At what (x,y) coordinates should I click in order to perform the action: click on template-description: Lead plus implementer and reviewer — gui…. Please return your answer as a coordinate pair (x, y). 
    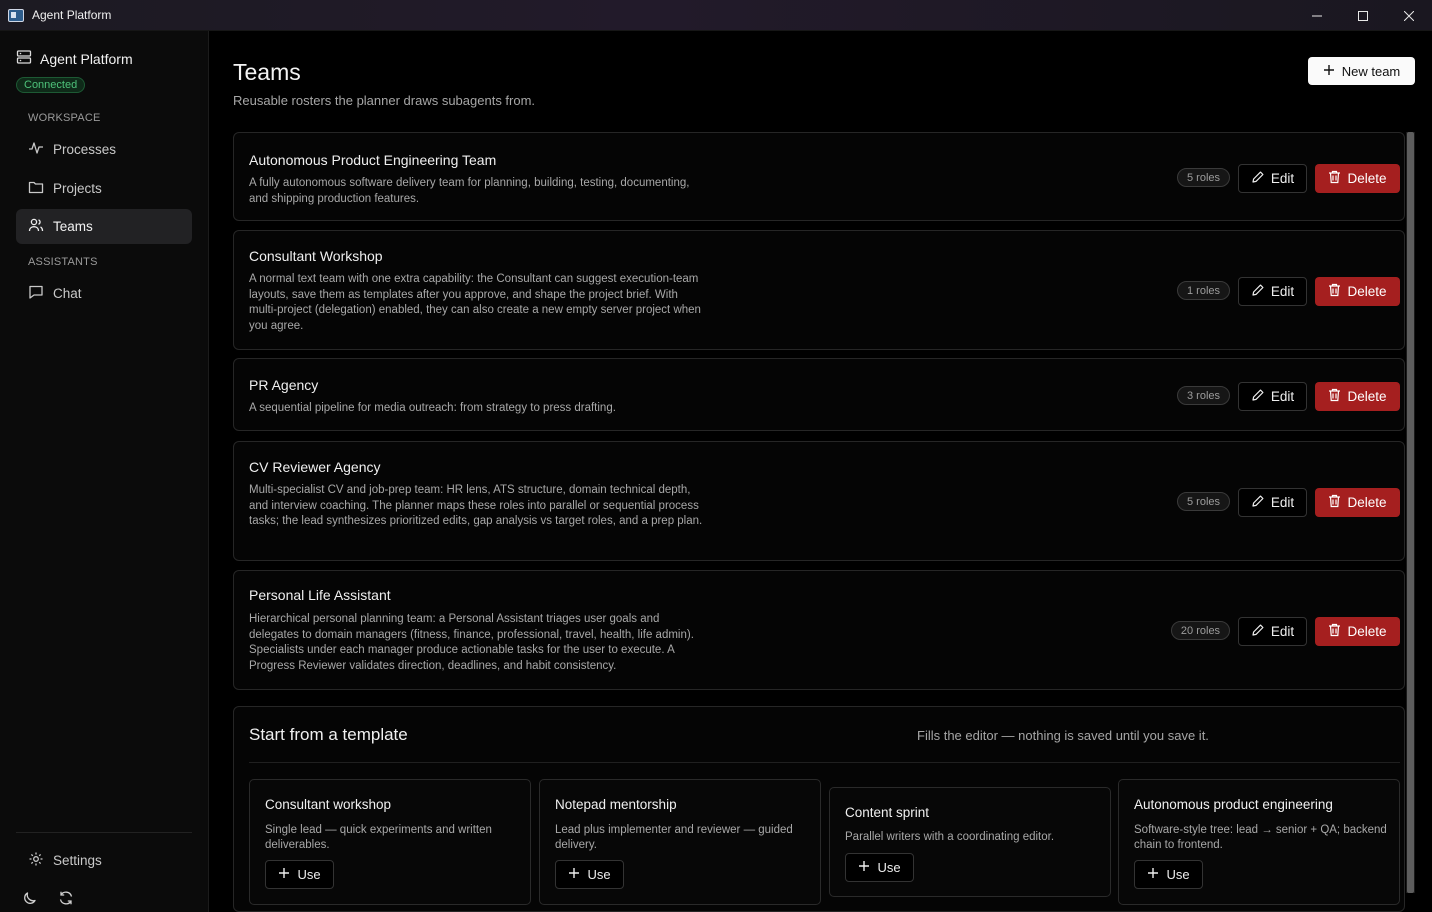
    Looking at the image, I should click on (674, 837).